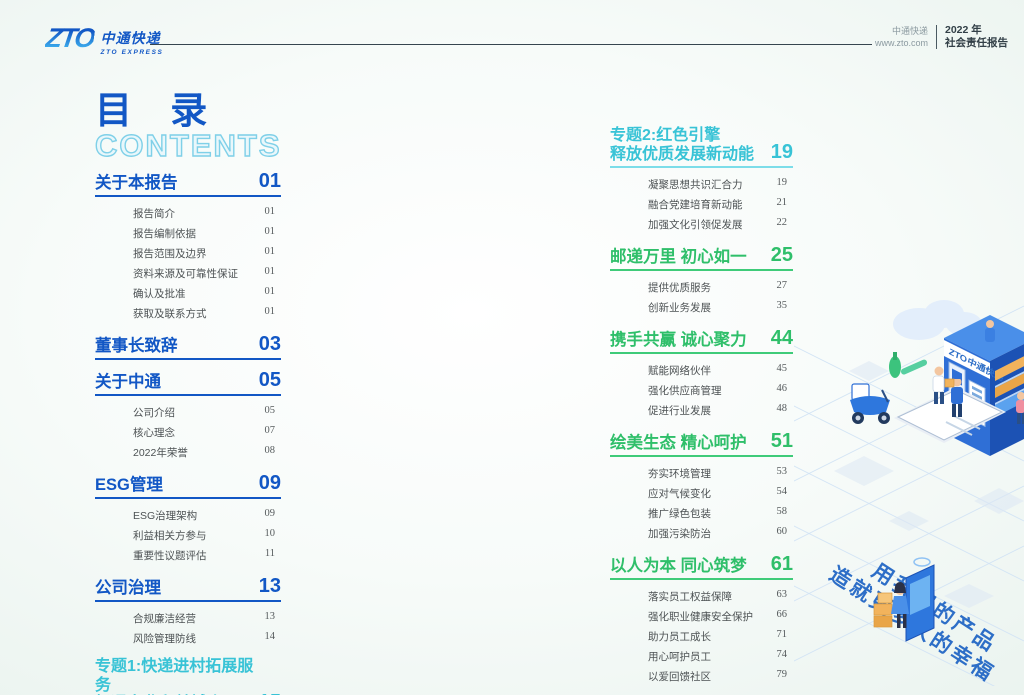 The width and height of the screenshot is (1024, 695). Describe the element at coordinates (685, 390) in the screenshot. I see `toc-entry-label: 强化供应商管理` at that location.